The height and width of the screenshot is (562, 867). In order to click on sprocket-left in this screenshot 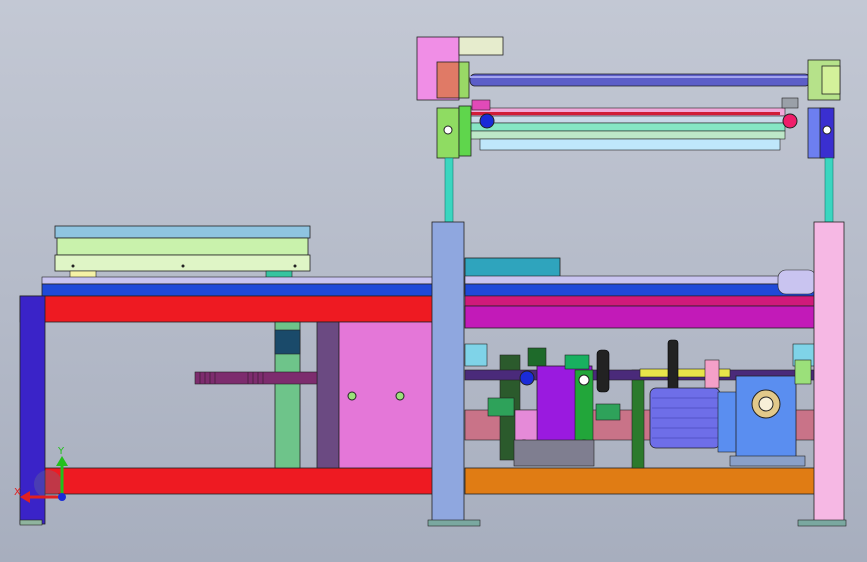, I will do `click(603, 371)`.